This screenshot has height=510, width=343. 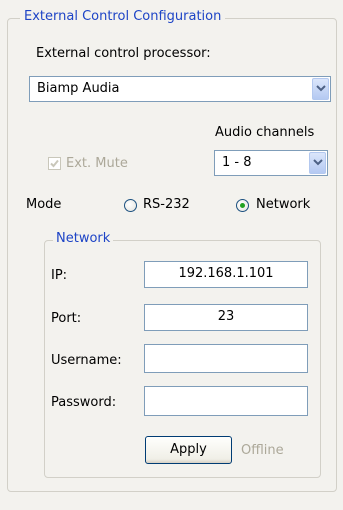 I want to click on password-field, so click(x=226, y=401).